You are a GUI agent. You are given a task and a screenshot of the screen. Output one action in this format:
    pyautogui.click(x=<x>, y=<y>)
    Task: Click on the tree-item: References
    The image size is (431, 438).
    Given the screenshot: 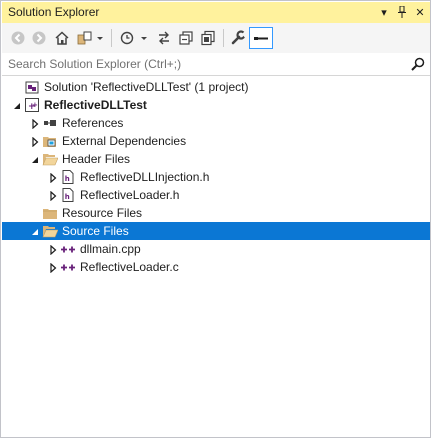 What is the action you would take?
    pyautogui.click(x=216, y=123)
    